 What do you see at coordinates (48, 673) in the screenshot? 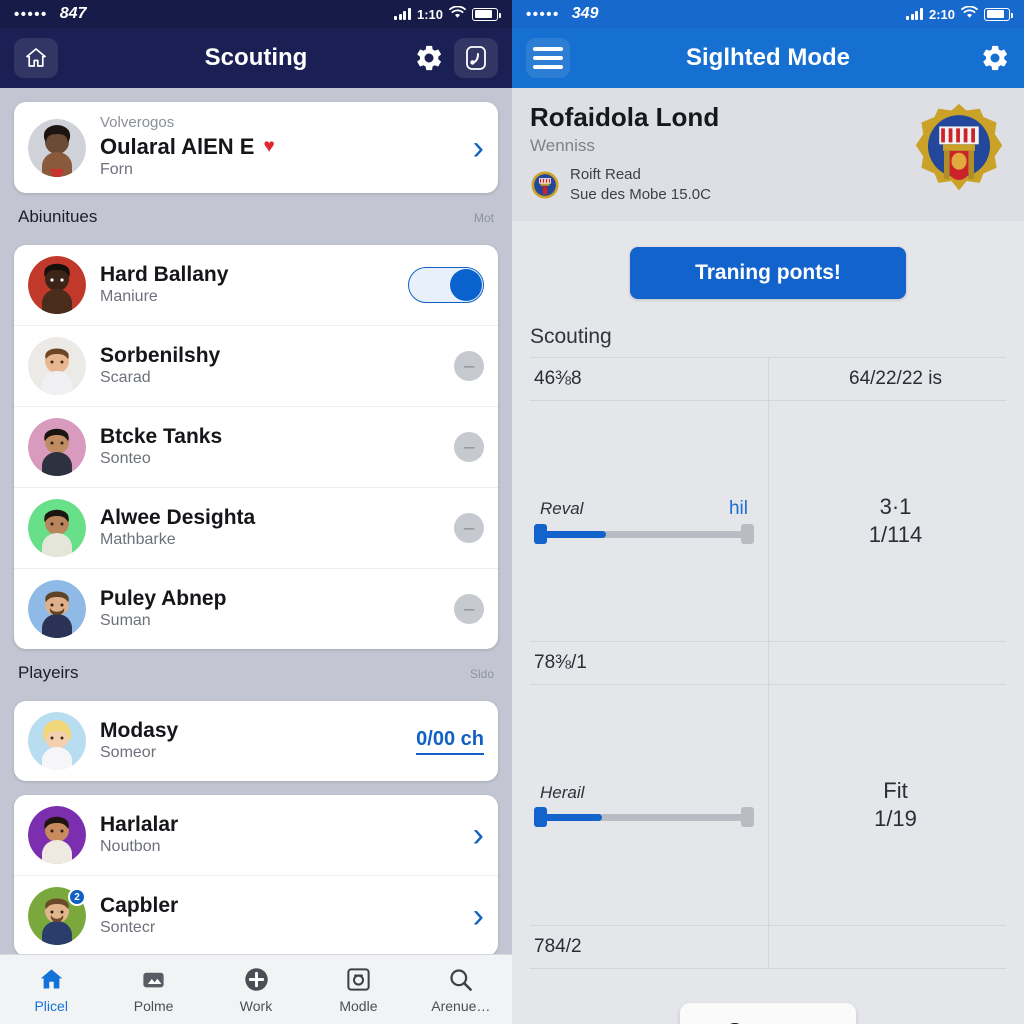
I see `section-title: Playeirs` at bounding box center [48, 673].